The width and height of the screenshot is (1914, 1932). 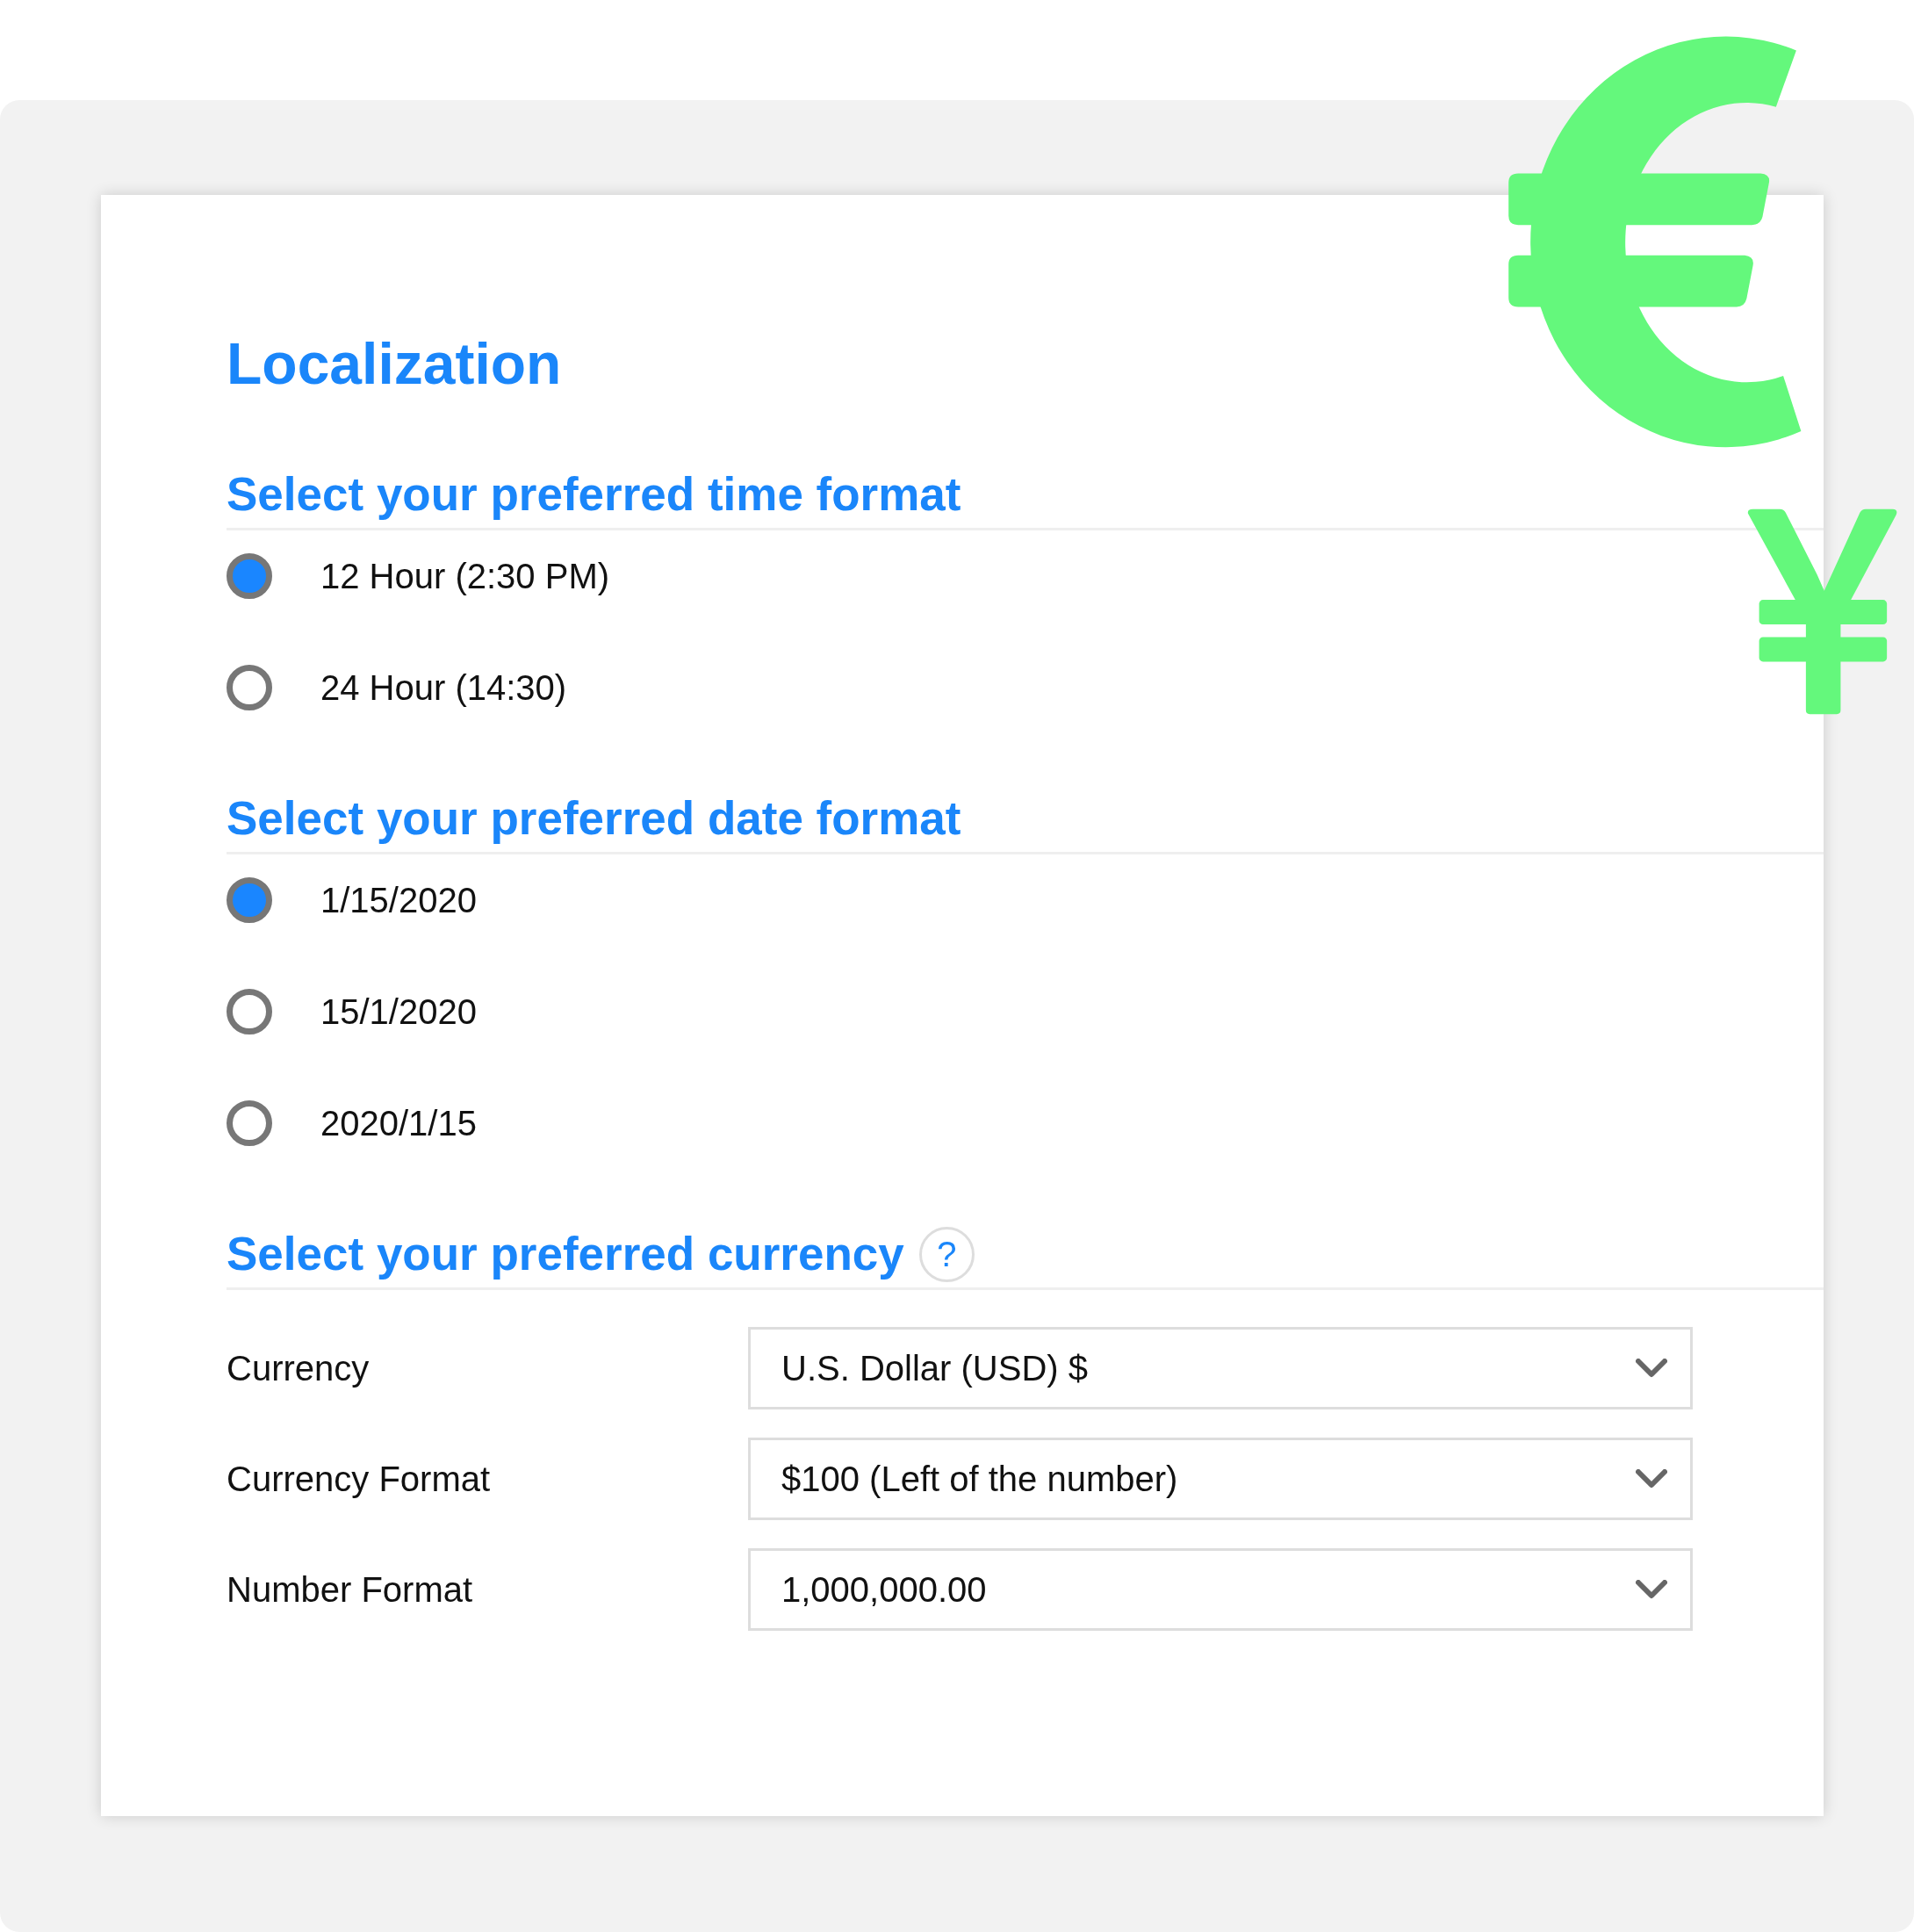 What do you see at coordinates (350, 1590) in the screenshot?
I see `field-label: Number Format` at bounding box center [350, 1590].